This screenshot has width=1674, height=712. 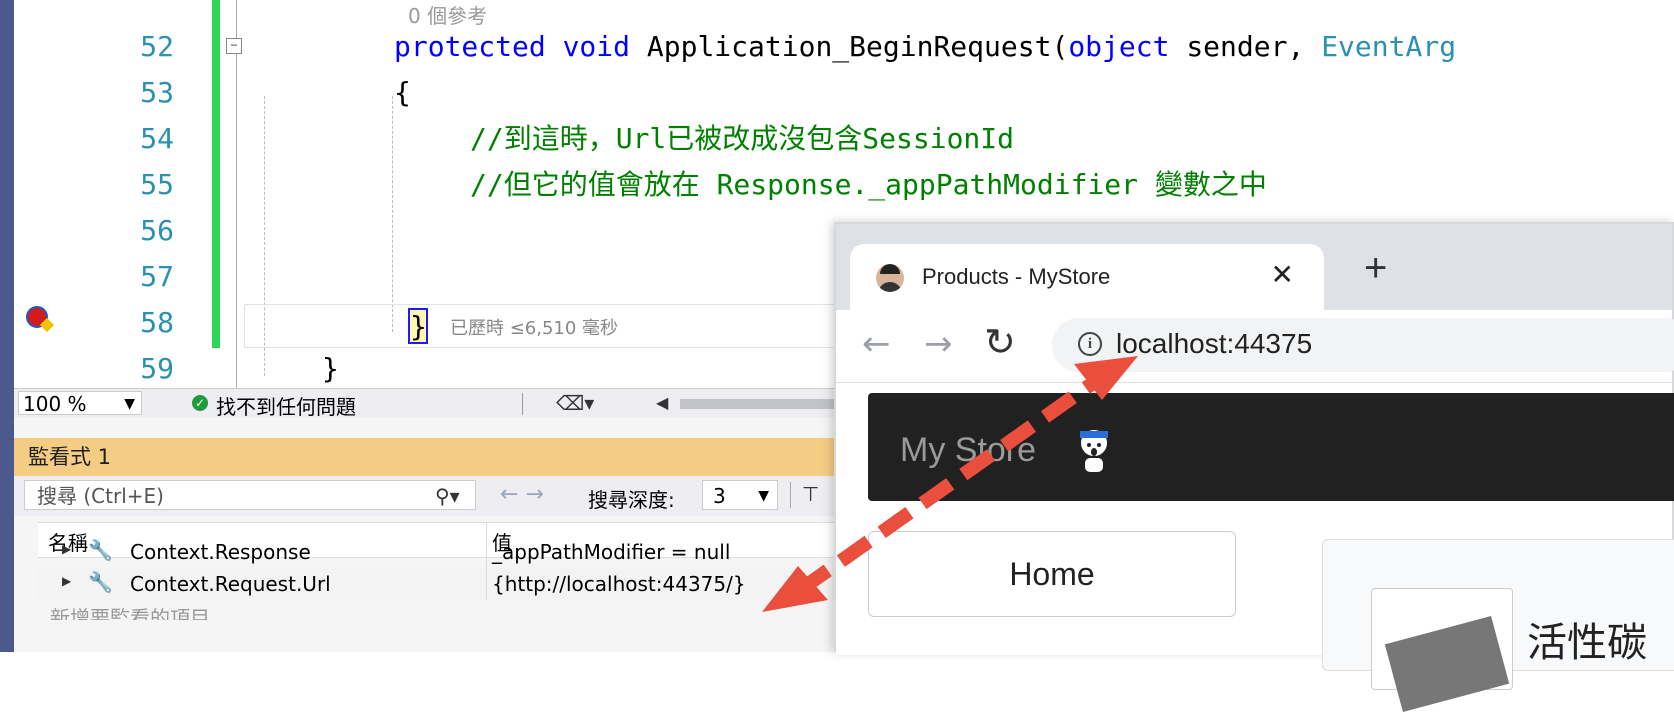 I want to click on new-tab-plus-icon: +, so click(x=1375, y=268).